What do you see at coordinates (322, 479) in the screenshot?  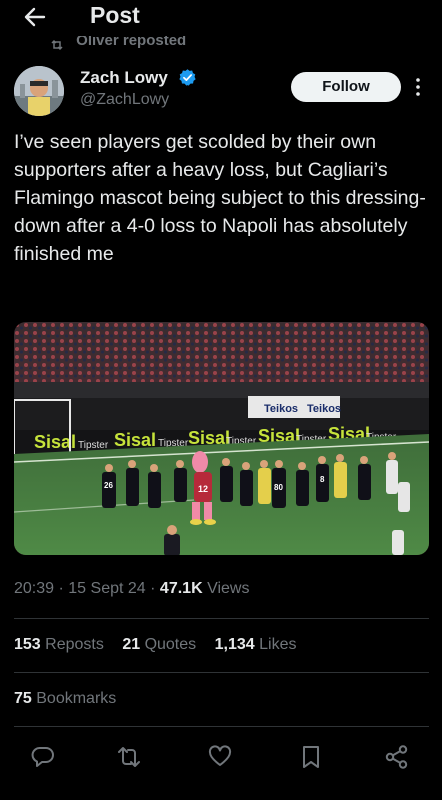 I see `media-label: 8` at bounding box center [322, 479].